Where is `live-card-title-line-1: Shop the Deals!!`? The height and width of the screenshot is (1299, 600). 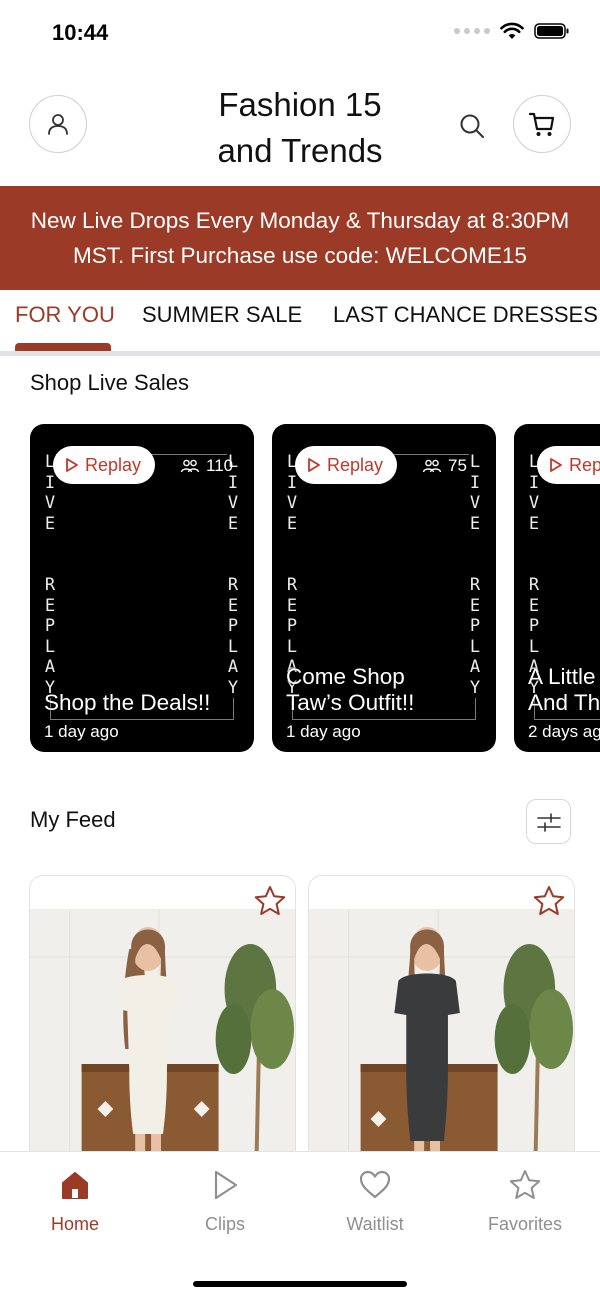
live-card-title-line-1: Shop the Deals!! is located at coordinates (127, 702).